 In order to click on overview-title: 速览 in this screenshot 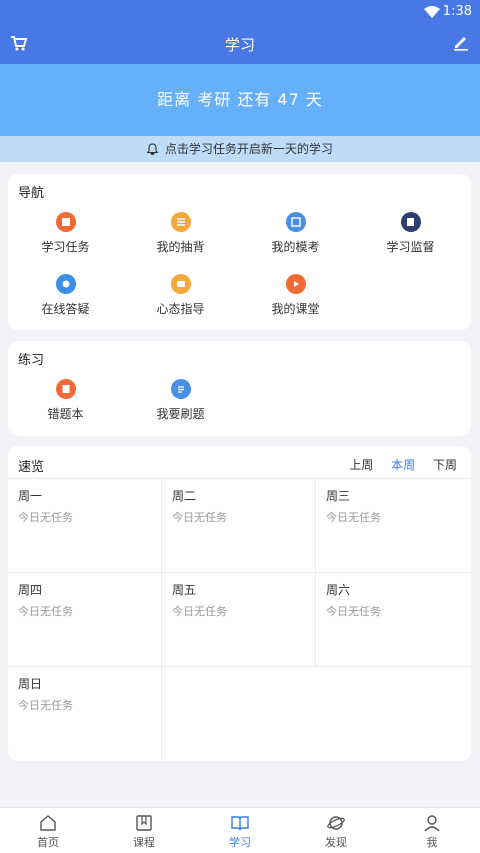, I will do `click(31, 467)`.